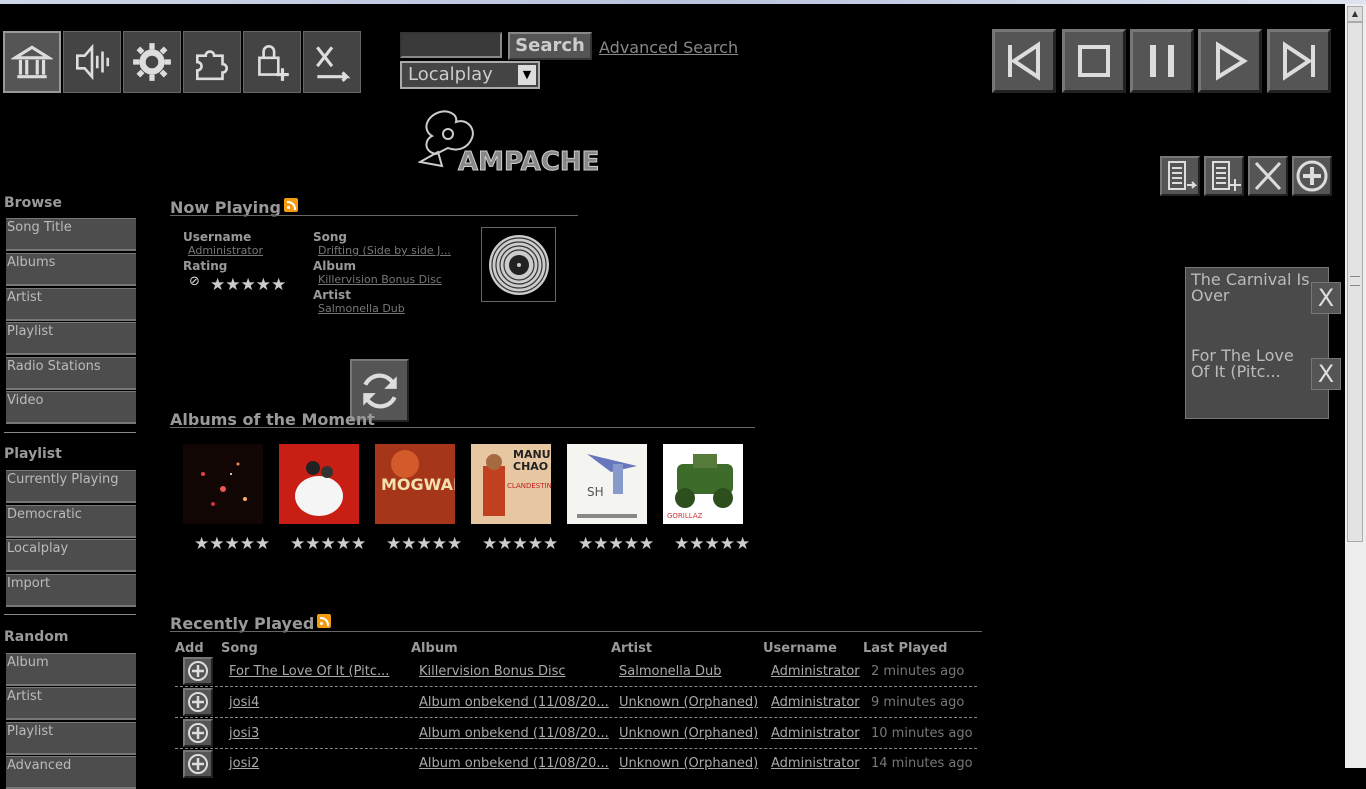  Describe the element at coordinates (1224, 176) in the screenshot. I see `playlist-add-button` at that location.